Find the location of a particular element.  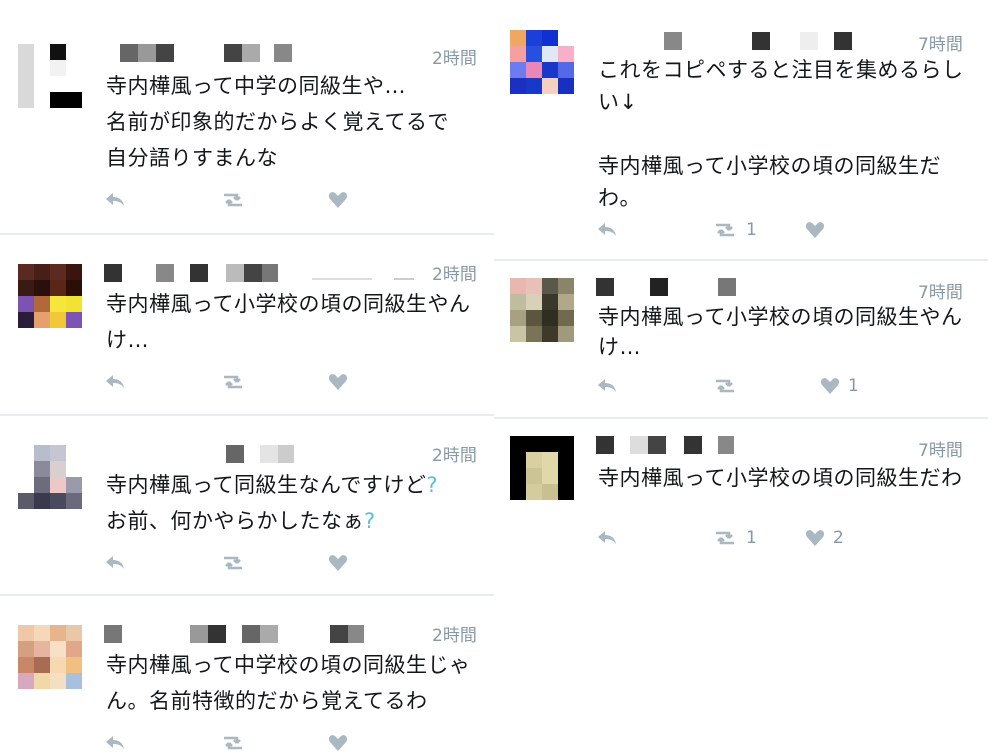

tweet-text-line: お前、何かやらかしたなぁ is located at coordinates (235, 521).